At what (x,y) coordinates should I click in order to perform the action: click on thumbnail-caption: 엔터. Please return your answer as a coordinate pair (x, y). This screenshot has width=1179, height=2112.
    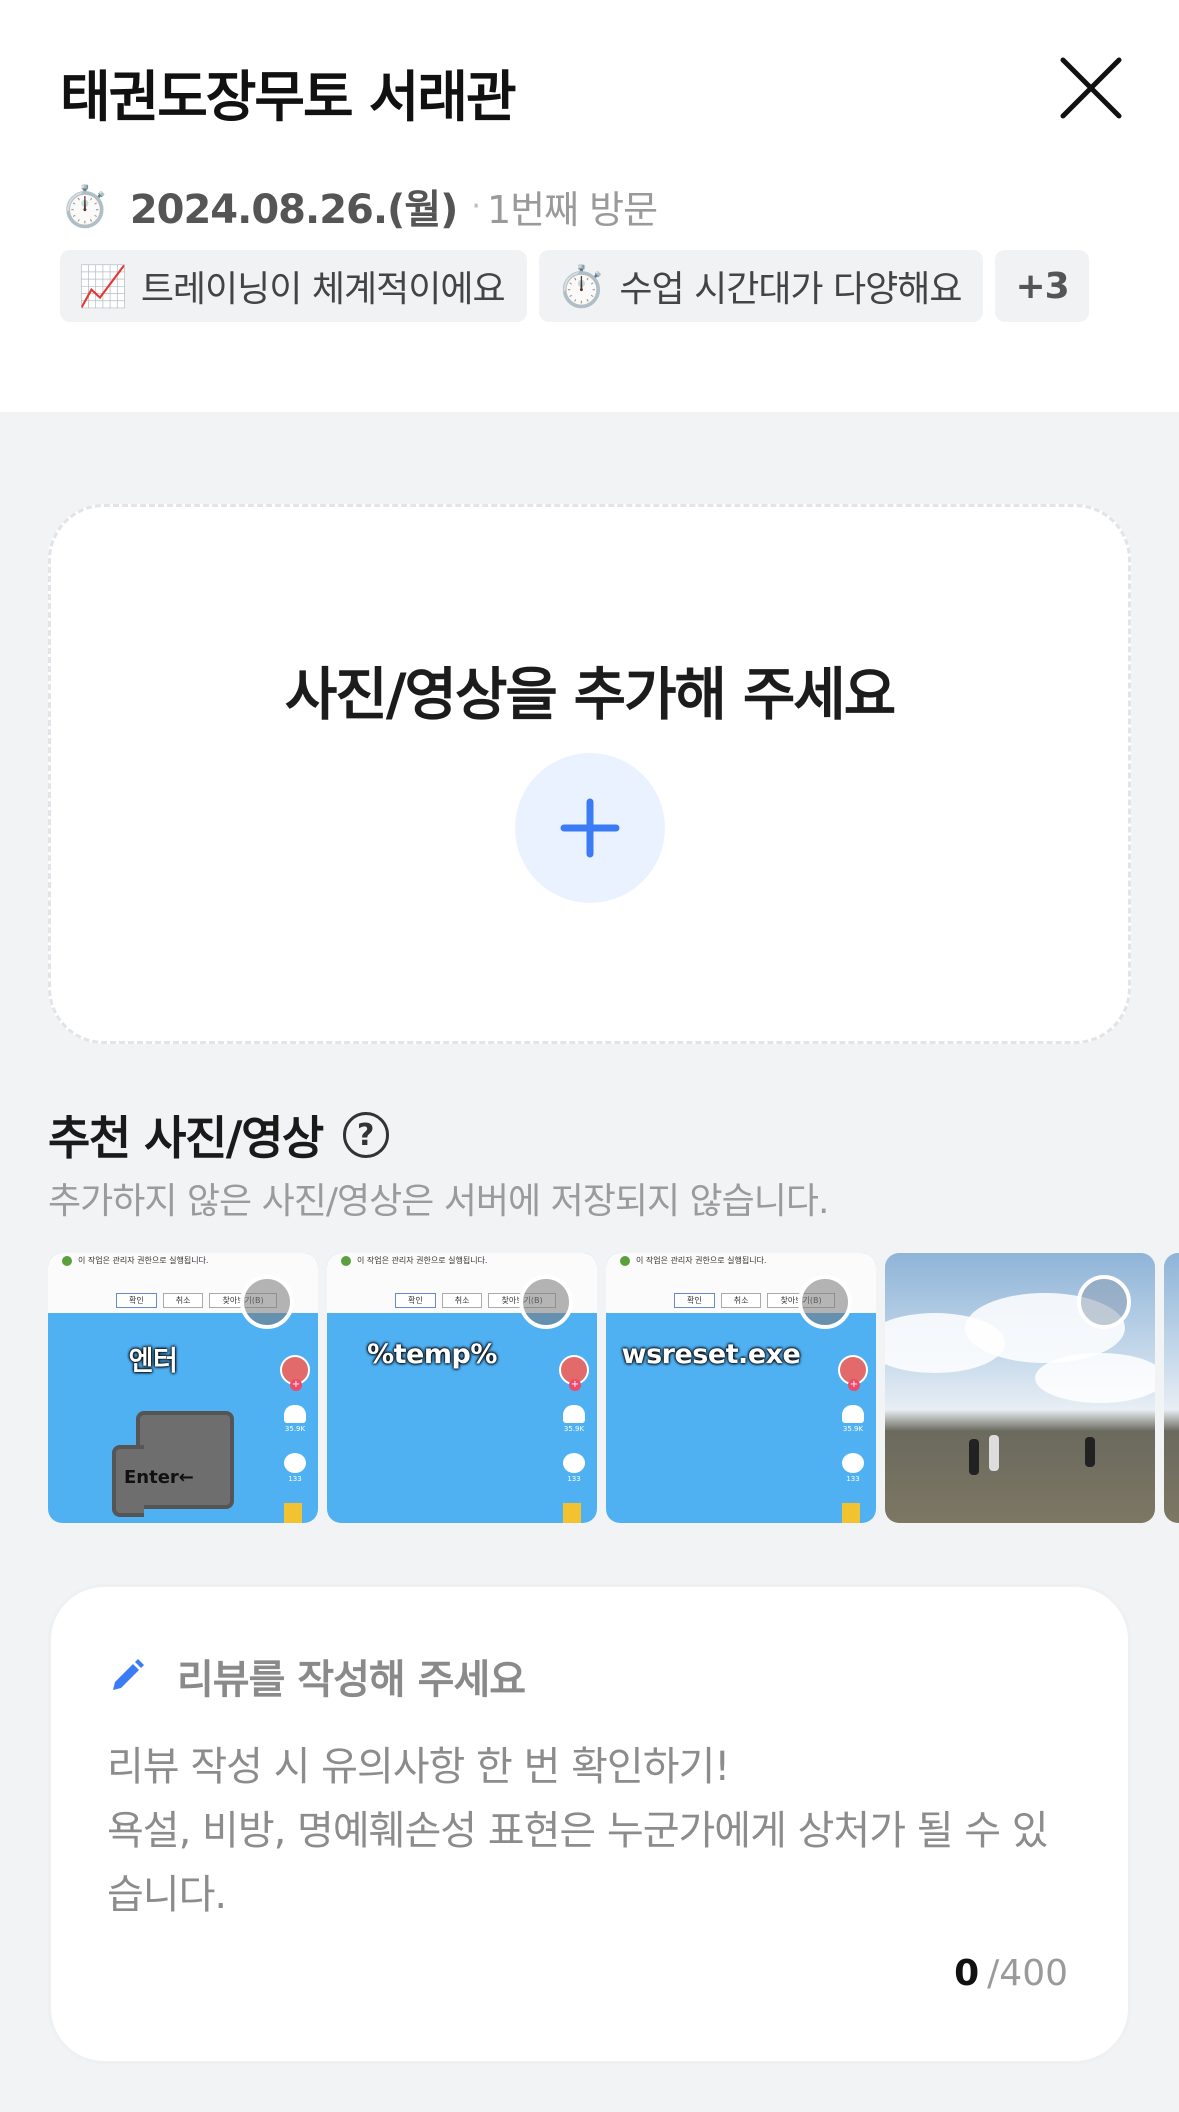
    Looking at the image, I should click on (153, 1361).